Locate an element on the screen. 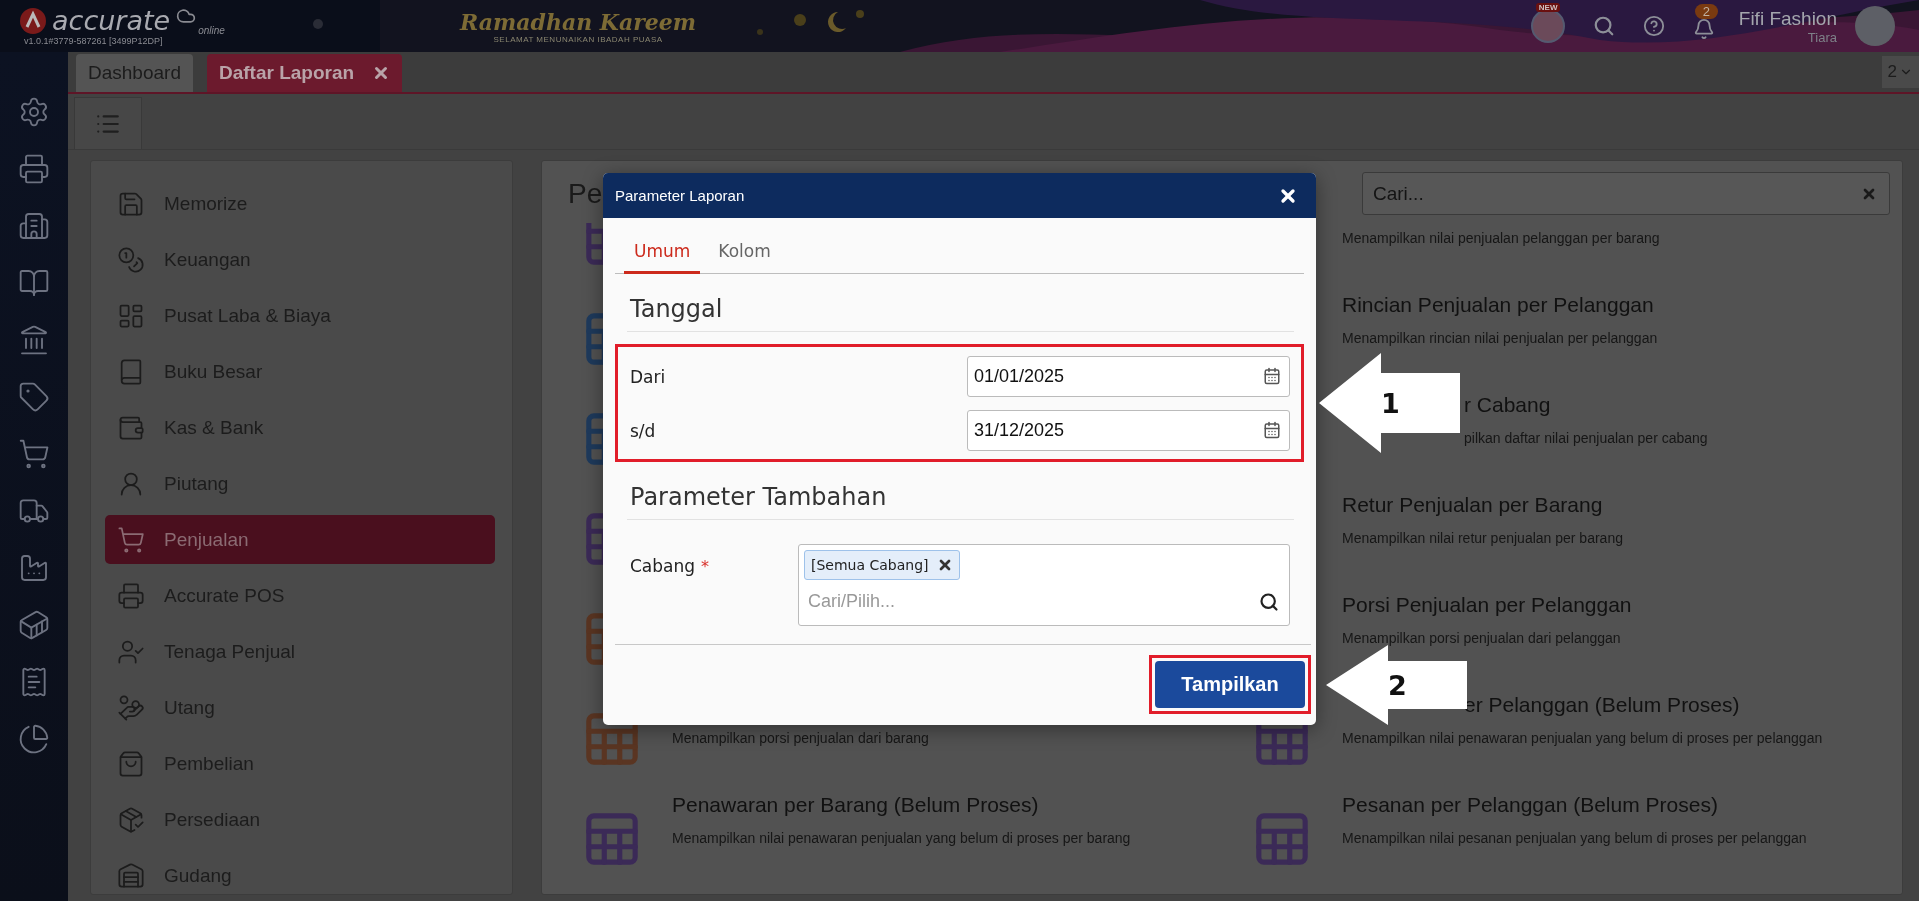 The height and width of the screenshot is (901, 1919). field-label: s/d is located at coordinates (643, 430).